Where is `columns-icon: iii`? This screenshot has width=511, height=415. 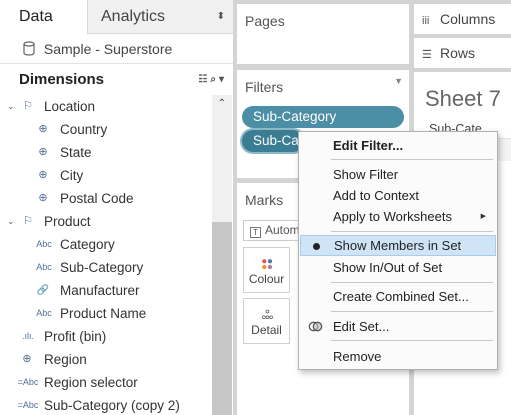 columns-icon: iii is located at coordinates (426, 21).